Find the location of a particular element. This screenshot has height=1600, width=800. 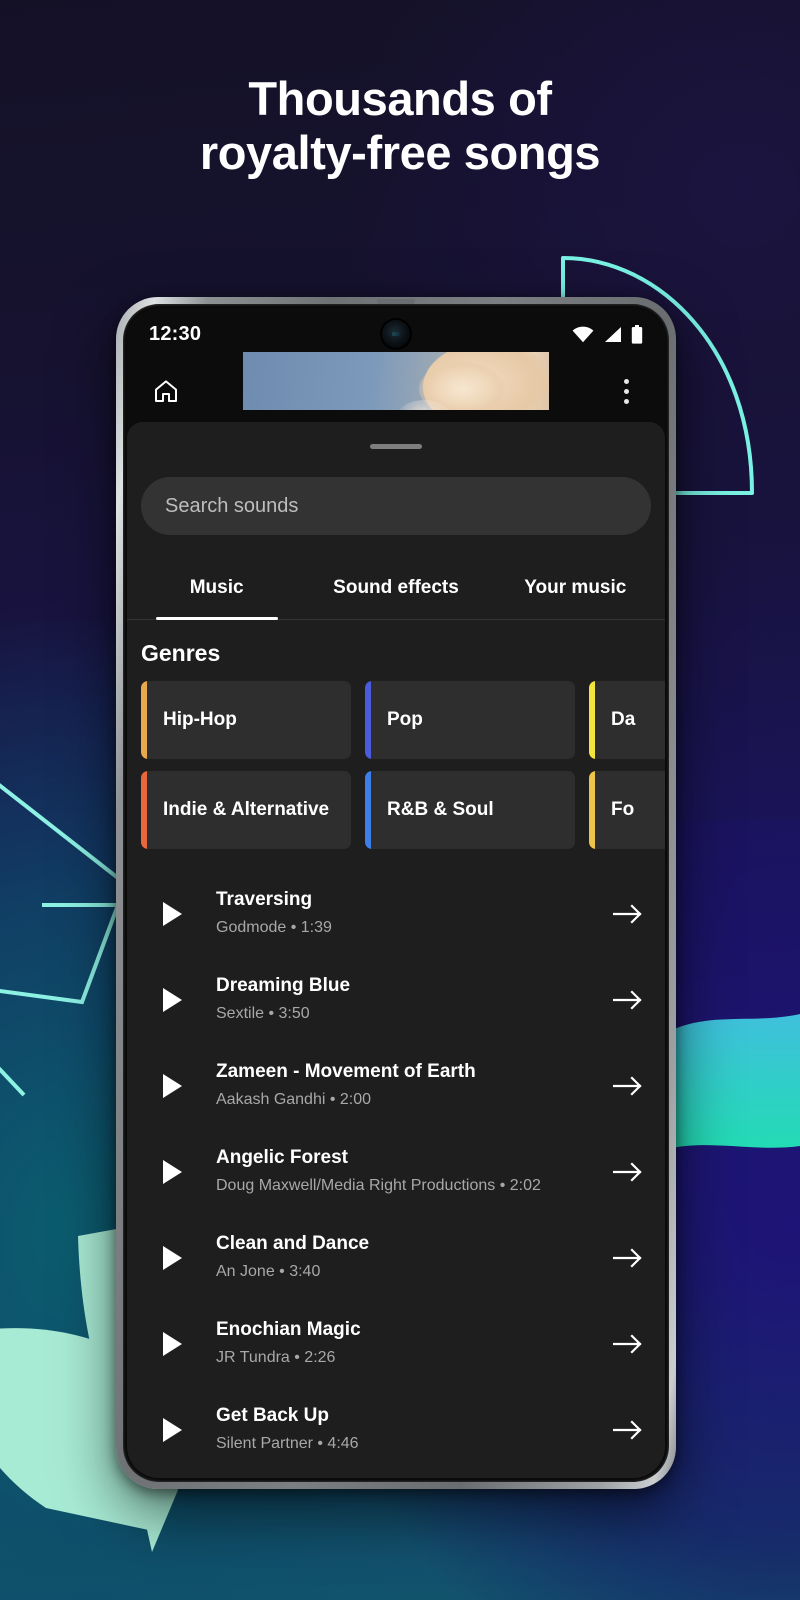

song-subtitle: Silent Partner • 4:46 is located at coordinates (287, 1444).